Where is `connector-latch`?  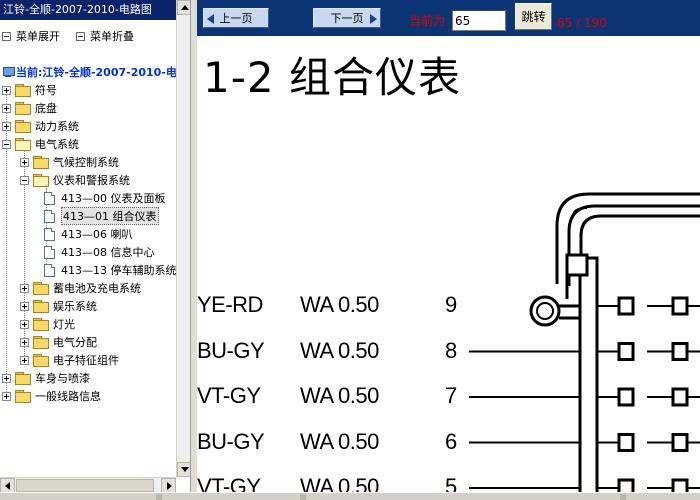
connector-latch is located at coordinates (577, 265).